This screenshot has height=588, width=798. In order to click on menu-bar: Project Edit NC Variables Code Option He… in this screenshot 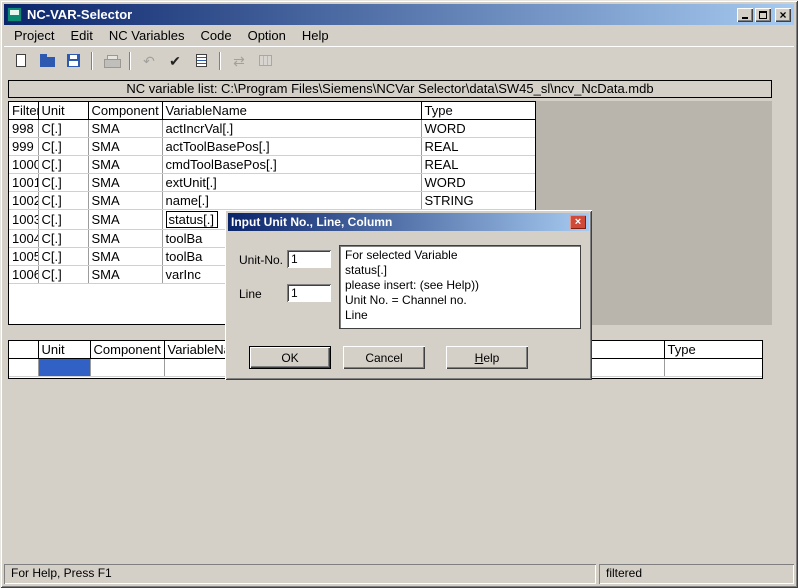, I will do `click(399, 35)`.